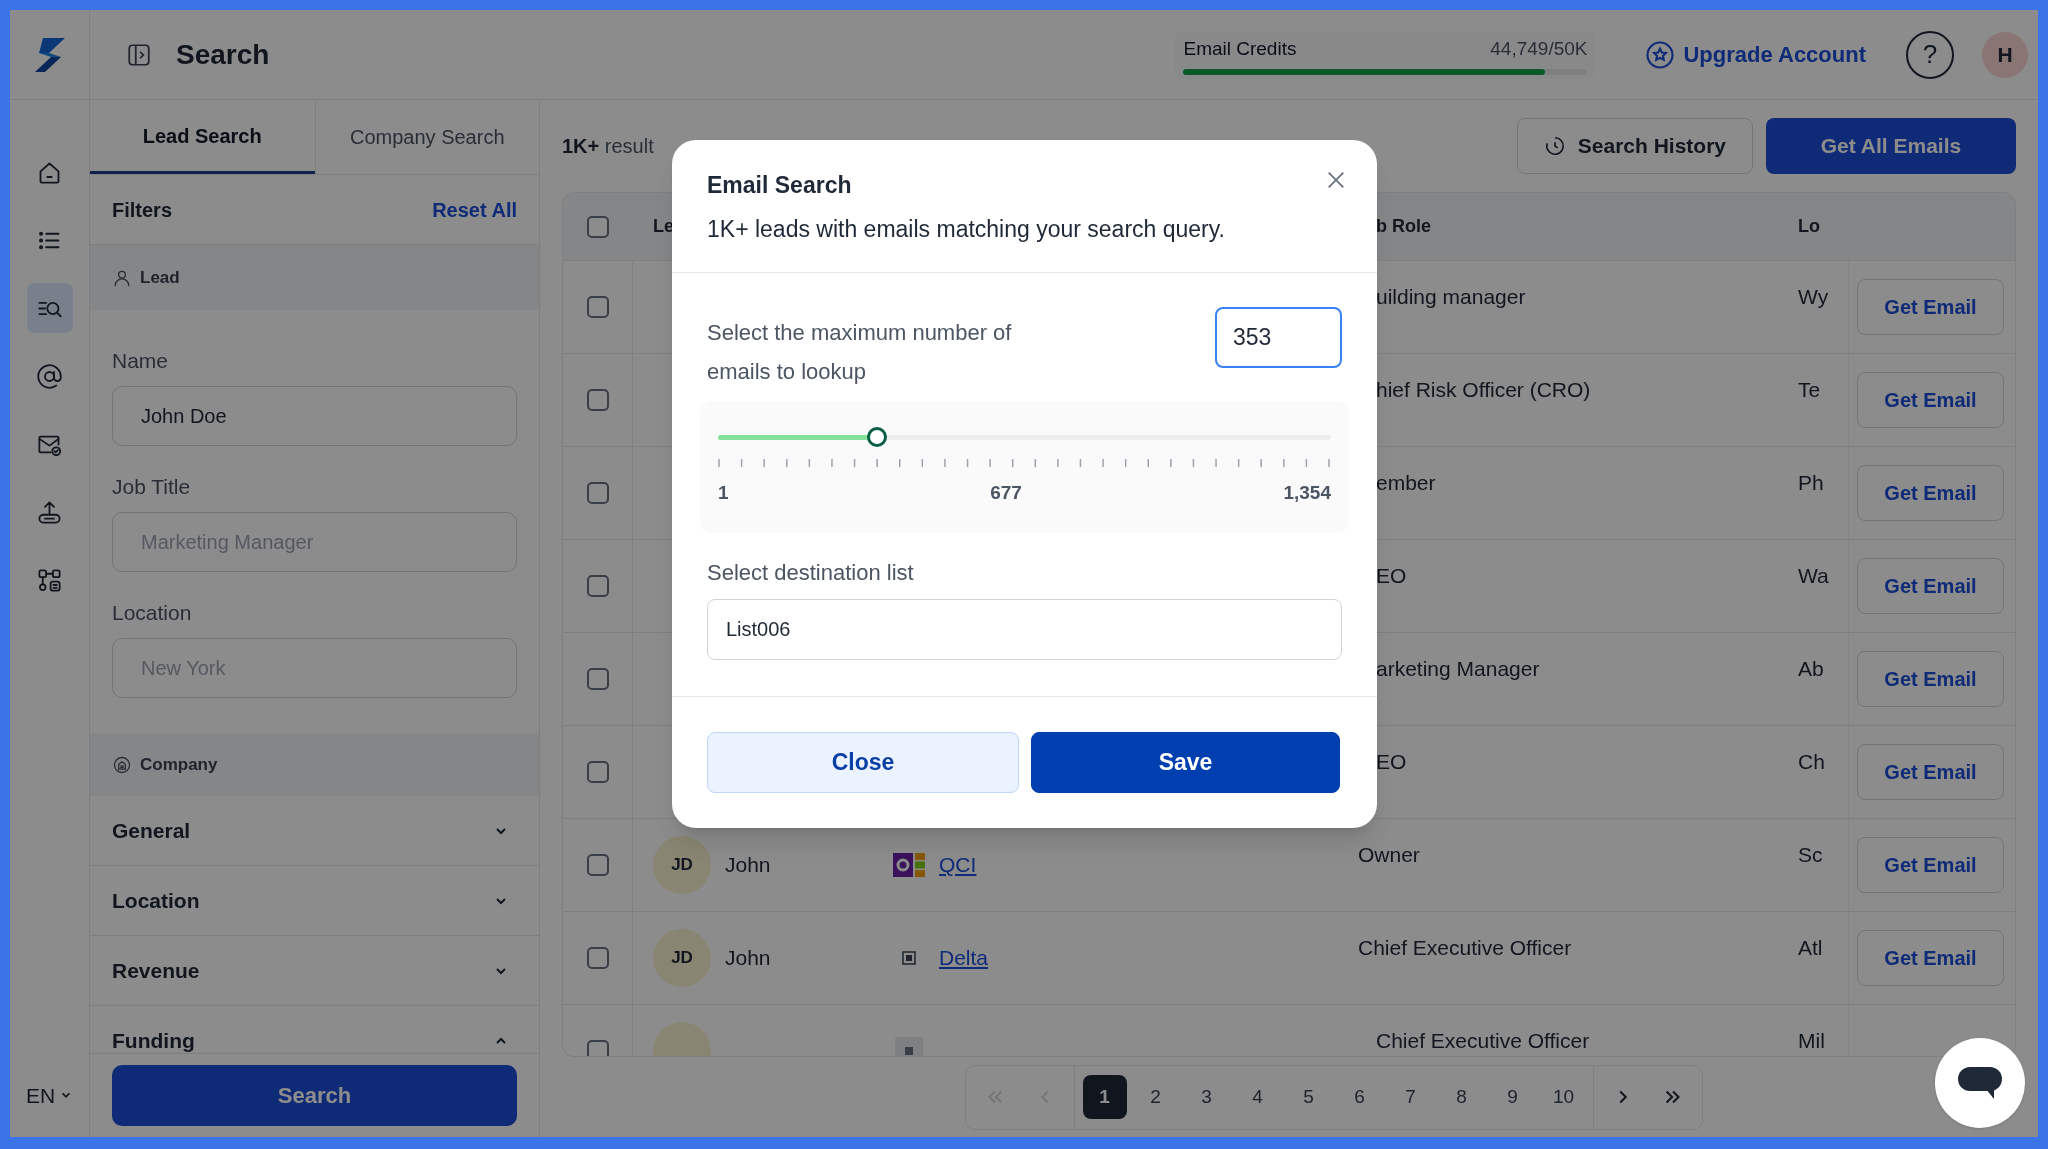 The width and height of the screenshot is (2048, 1149). Describe the element at coordinates (426, 137) in the screenshot. I see `filter-tab: Company Search` at that location.